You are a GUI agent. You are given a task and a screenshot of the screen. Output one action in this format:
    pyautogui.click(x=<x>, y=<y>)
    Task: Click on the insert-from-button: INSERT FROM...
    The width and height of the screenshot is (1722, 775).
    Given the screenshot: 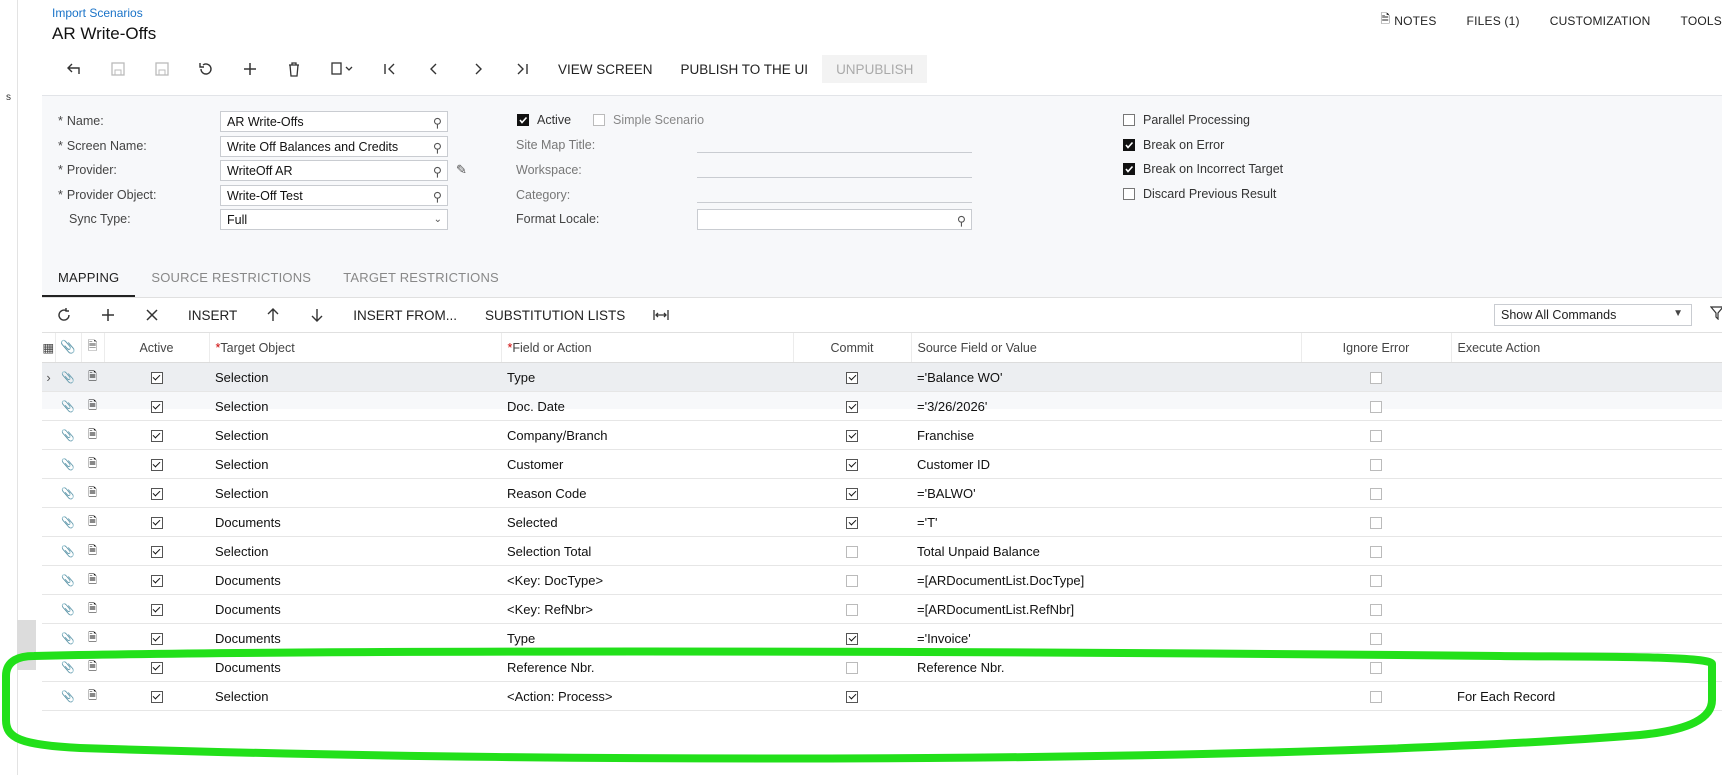 What is the action you would take?
    pyautogui.click(x=405, y=315)
    